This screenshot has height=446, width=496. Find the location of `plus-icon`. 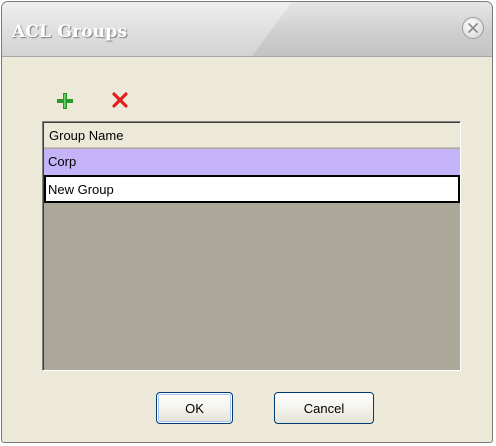

plus-icon is located at coordinates (65, 101).